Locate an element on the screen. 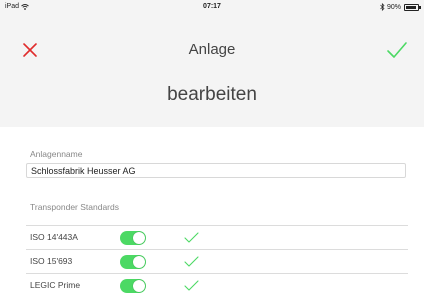 Image resolution: width=424 pixels, height=299 pixels. standard-label: ISO 14'443A is located at coordinates (54, 237).